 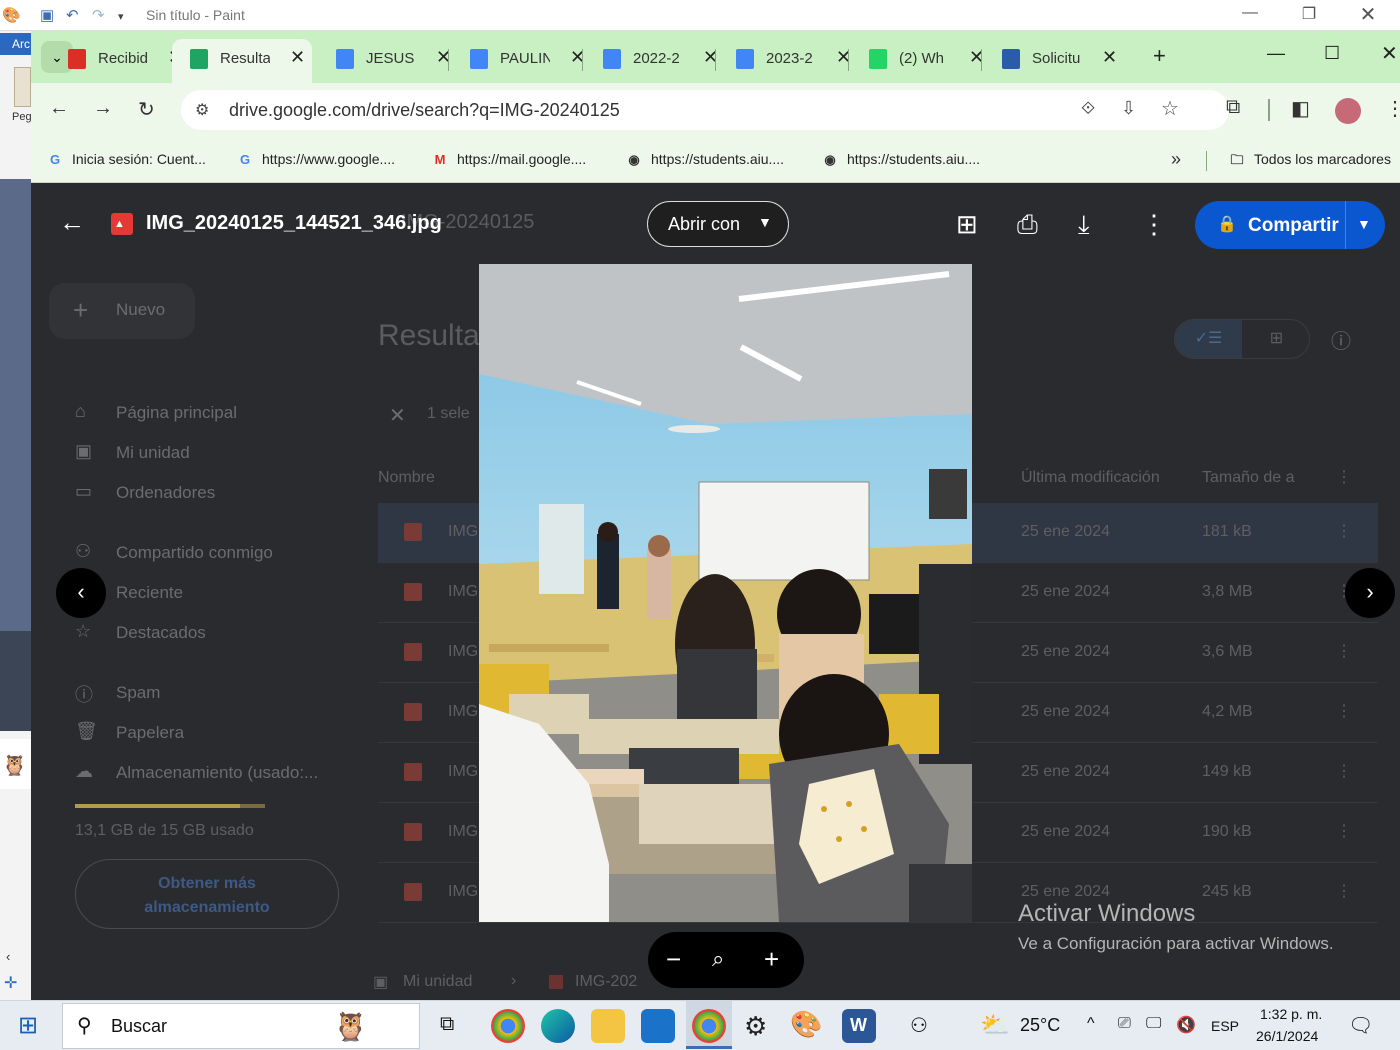 I want to click on weather-temperature: 25°C, so click(x=1040, y=1025).